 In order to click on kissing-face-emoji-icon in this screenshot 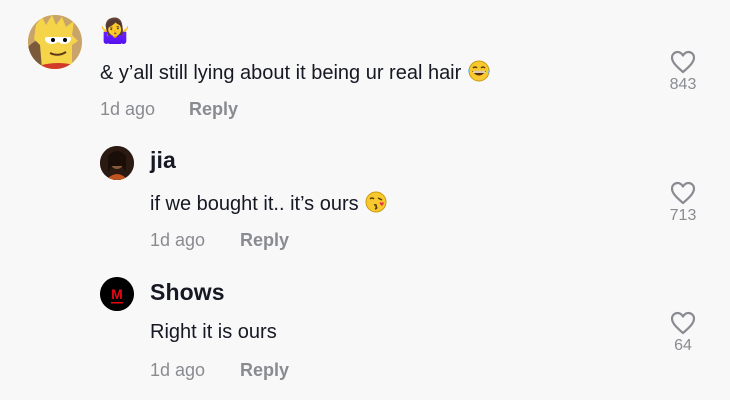, I will do `click(376, 205)`.